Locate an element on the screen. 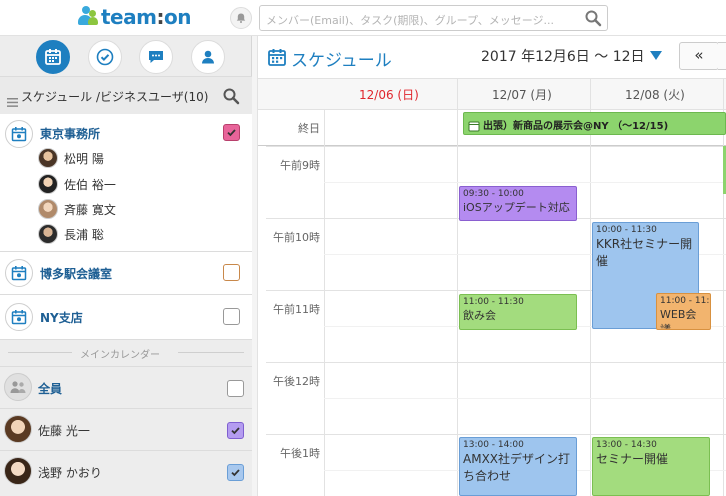  tab-messages is located at coordinates (156, 57).